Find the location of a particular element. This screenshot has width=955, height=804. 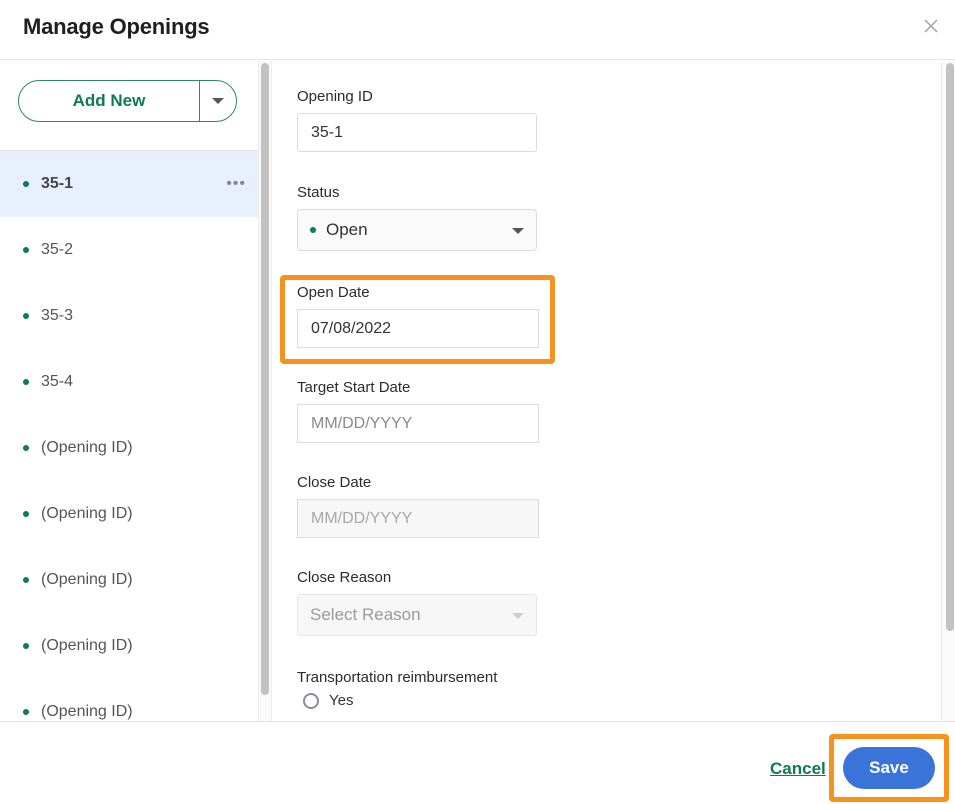

opening-id-input is located at coordinates (417, 132).